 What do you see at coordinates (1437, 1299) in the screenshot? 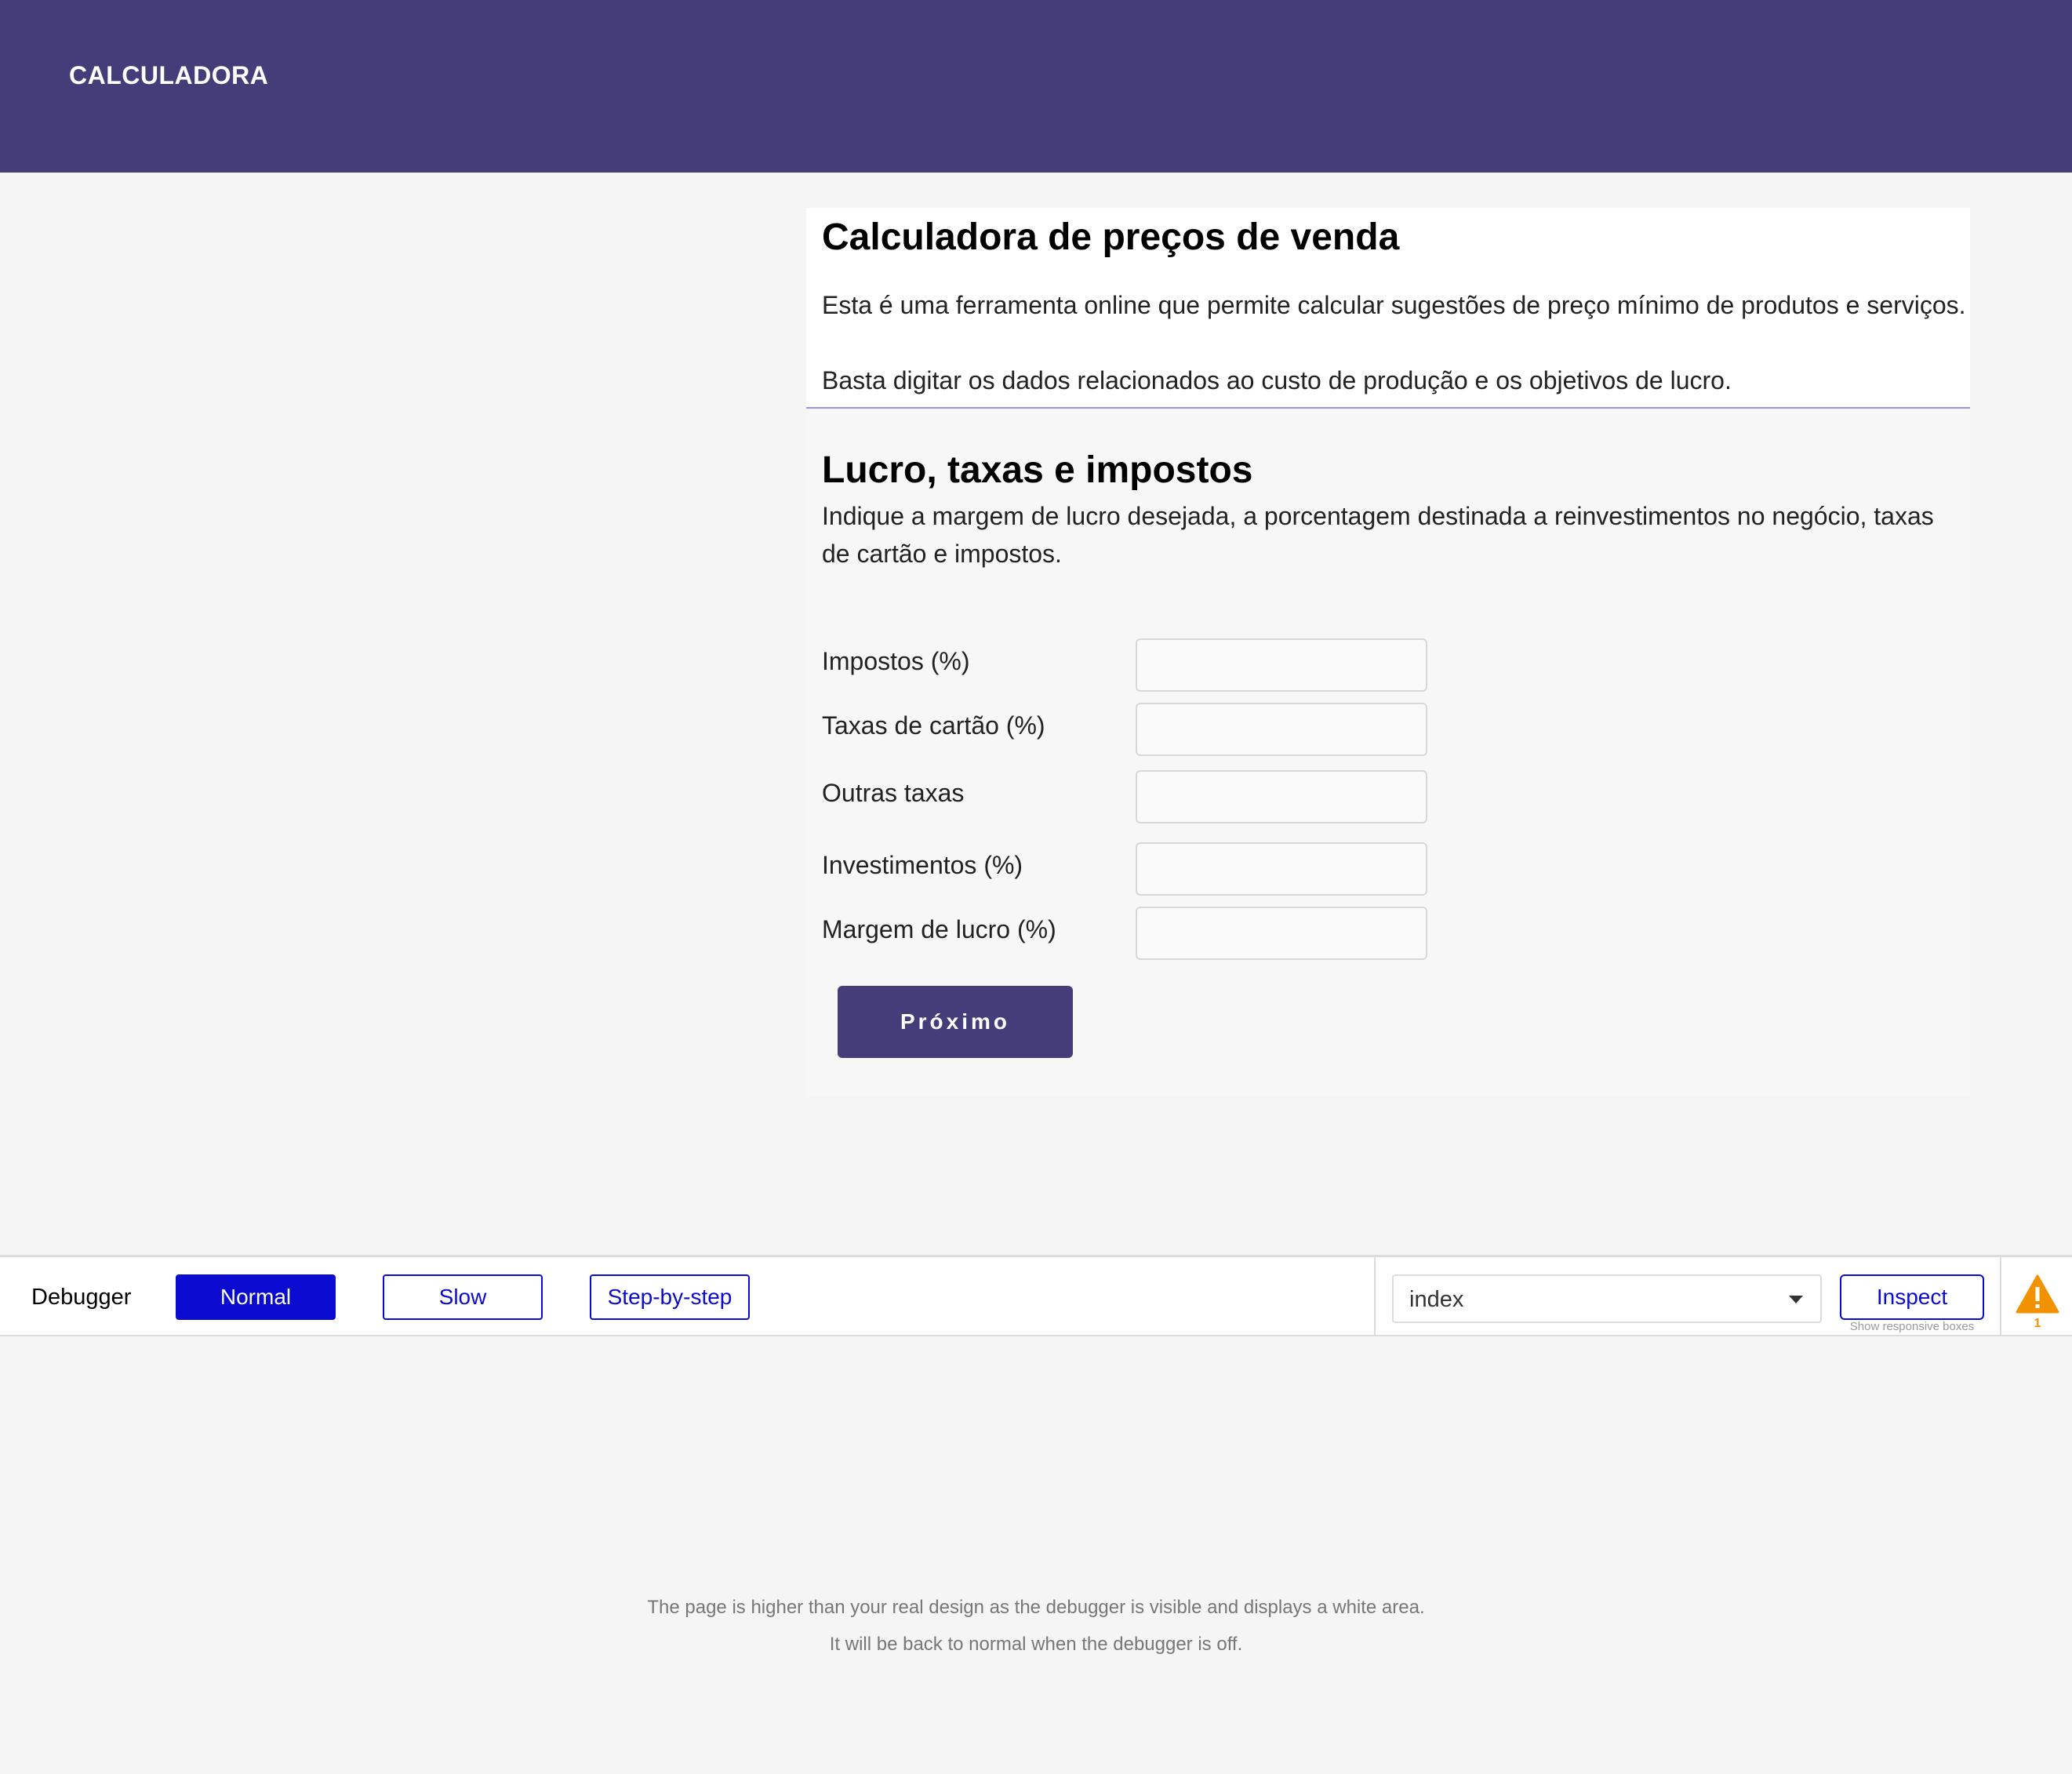
I see `page-select-value: index` at bounding box center [1437, 1299].